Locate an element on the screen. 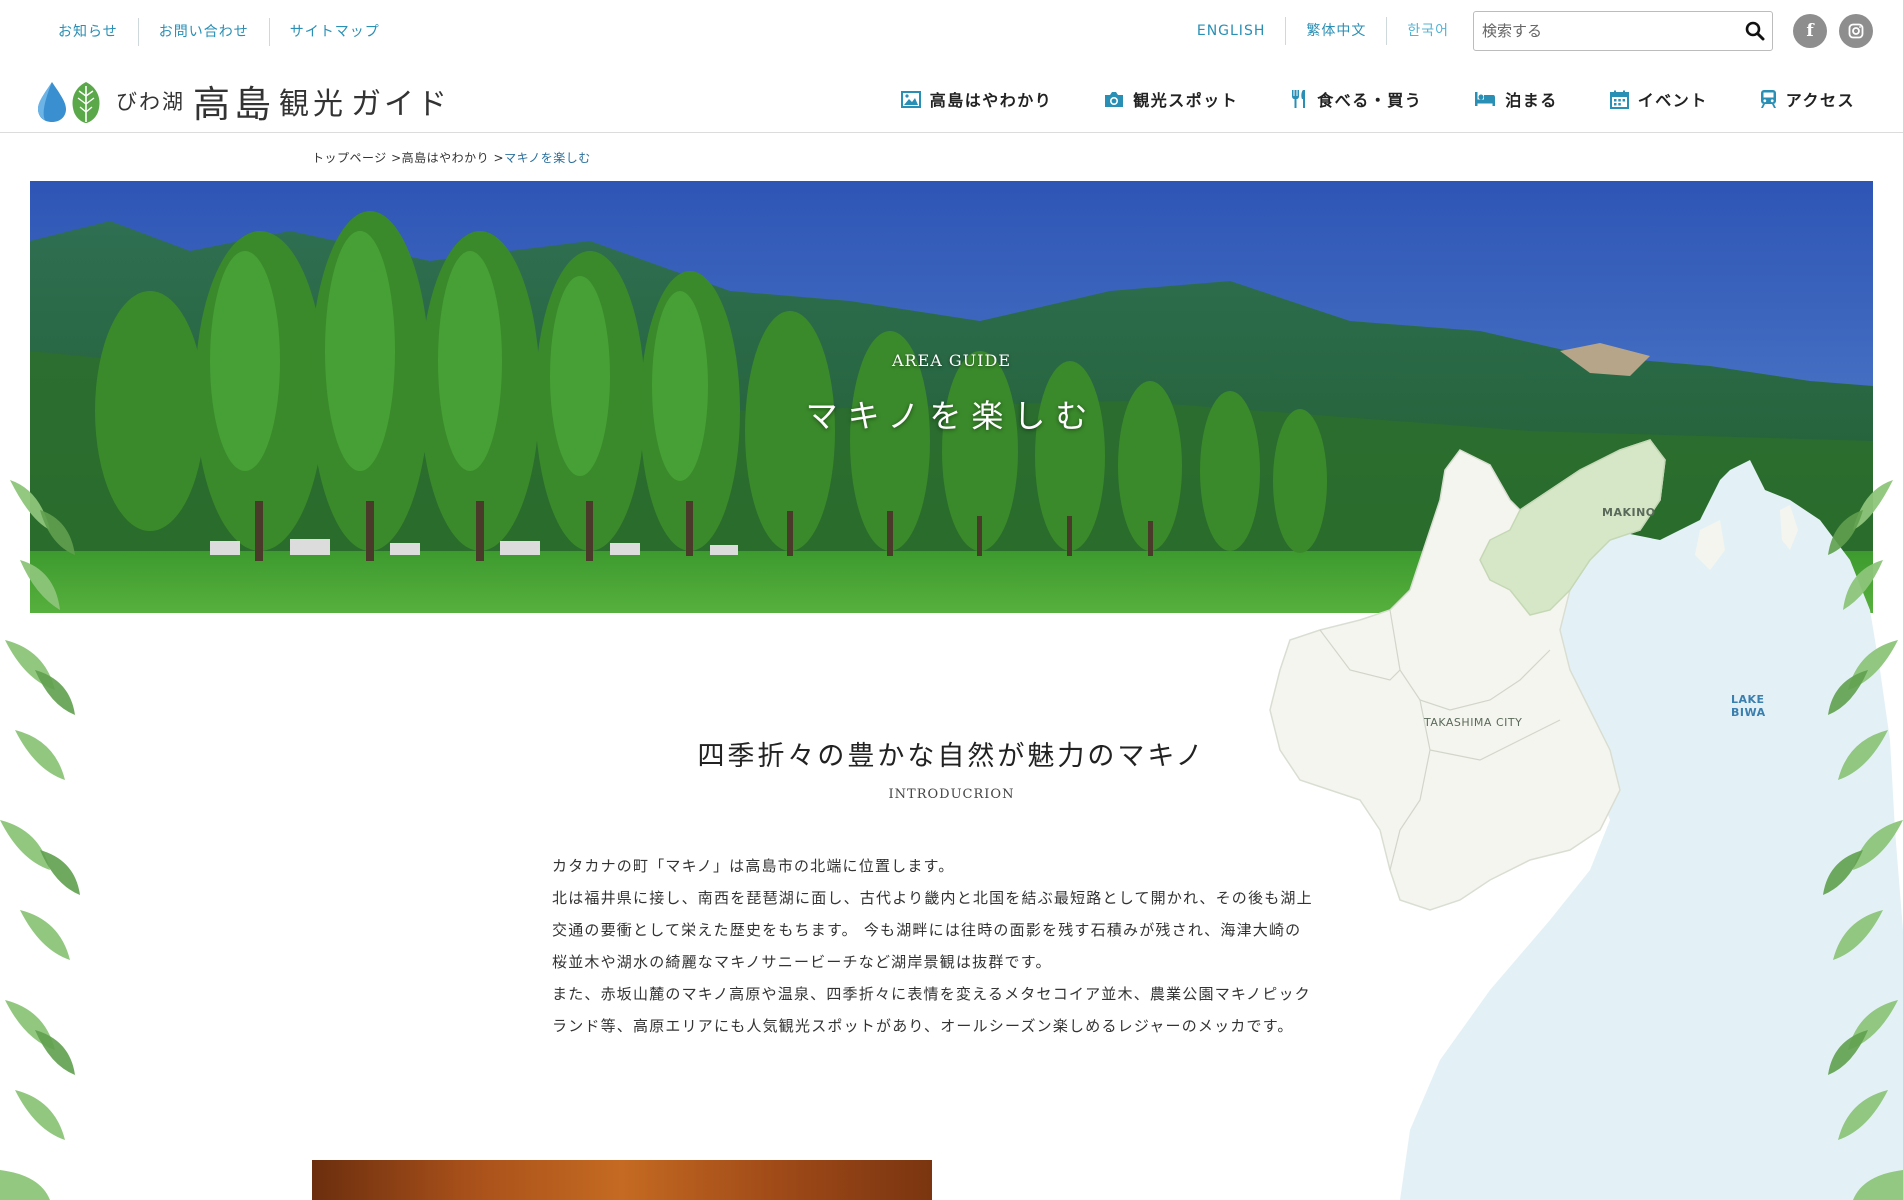 The height and width of the screenshot is (1200, 1903). nav-overview: 高島はやわかり is located at coordinates (976, 99).